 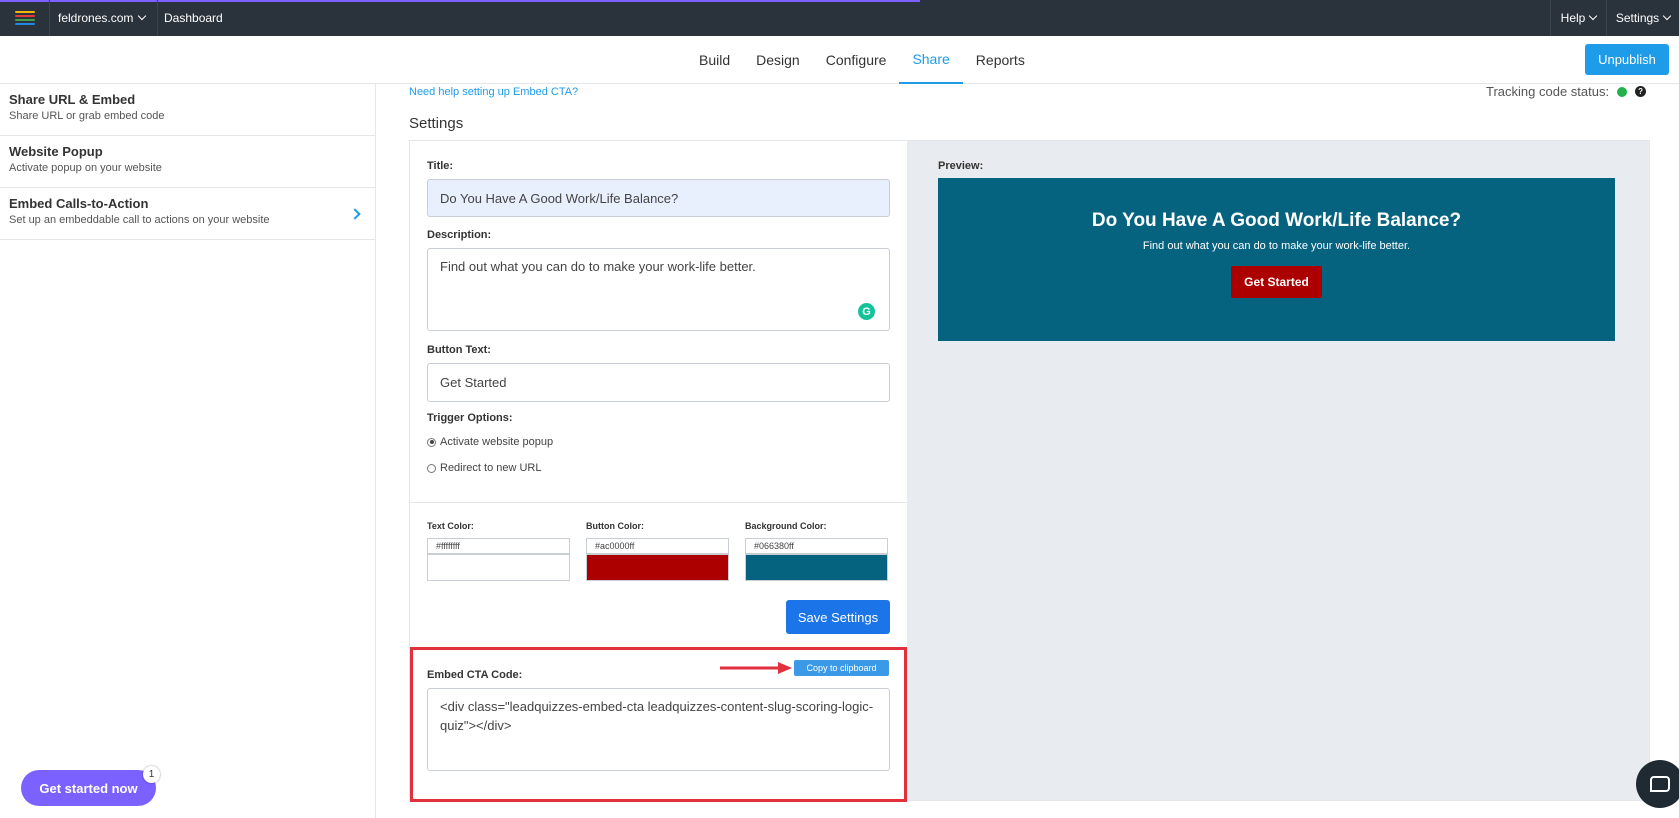 What do you see at coordinates (498, 546) in the screenshot?
I see `text-color-input: #ffffffff` at bounding box center [498, 546].